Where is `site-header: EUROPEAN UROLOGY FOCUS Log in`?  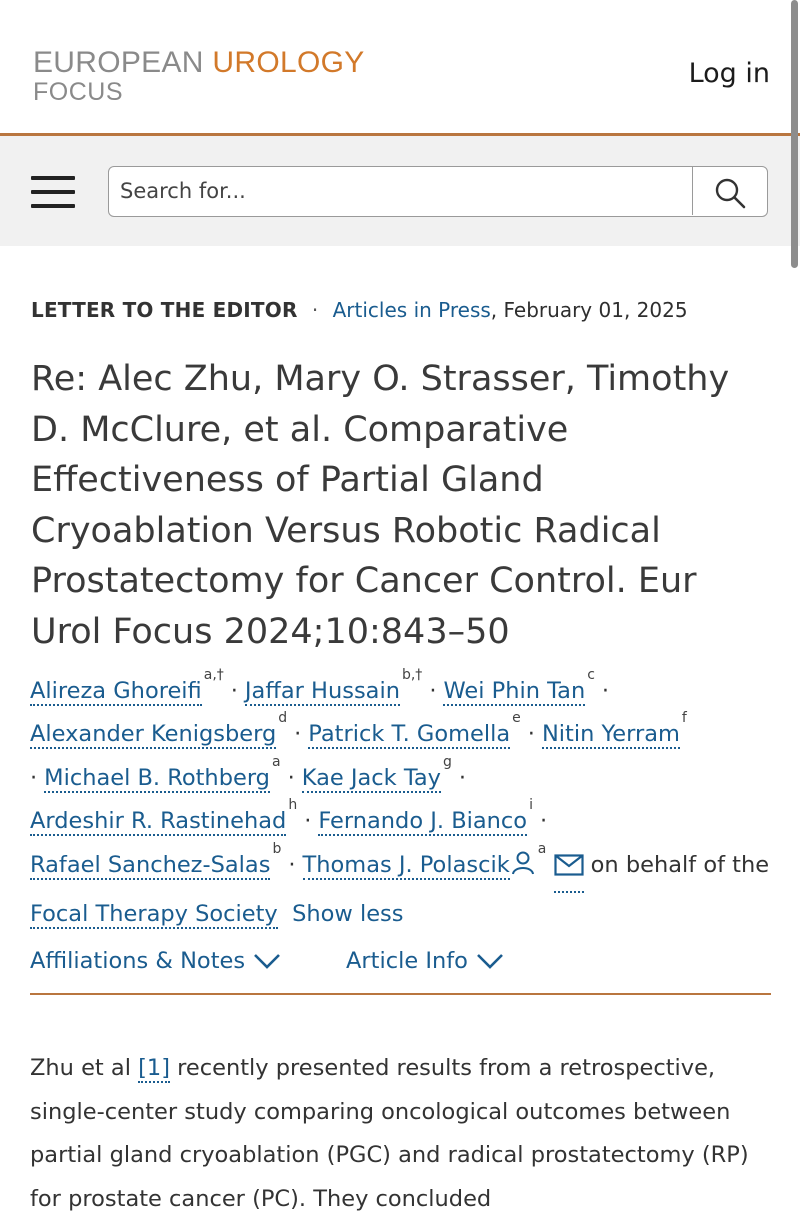
site-header: EUROPEAN UROLOGY FOCUS Log in is located at coordinates (400, 66).